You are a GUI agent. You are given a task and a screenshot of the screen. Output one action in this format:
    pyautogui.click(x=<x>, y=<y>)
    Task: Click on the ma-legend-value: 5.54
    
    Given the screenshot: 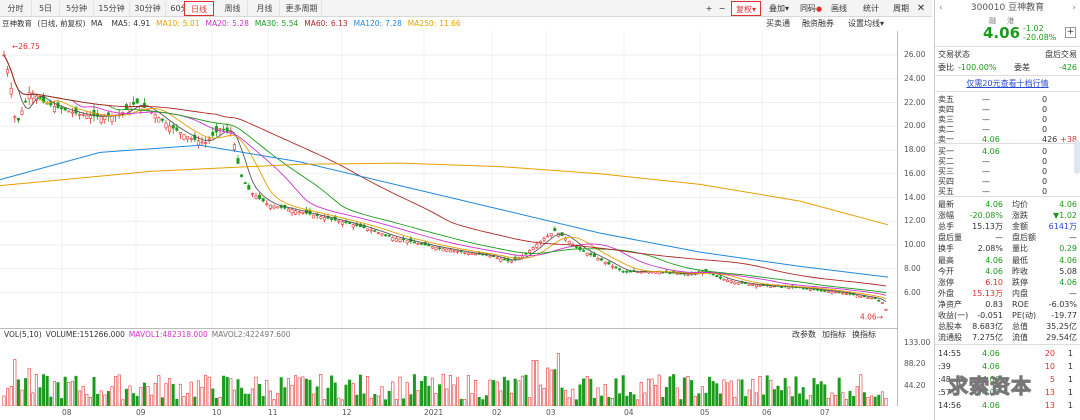 What is the action you would take?
    pyautogui.click(x=290, y=23)
    